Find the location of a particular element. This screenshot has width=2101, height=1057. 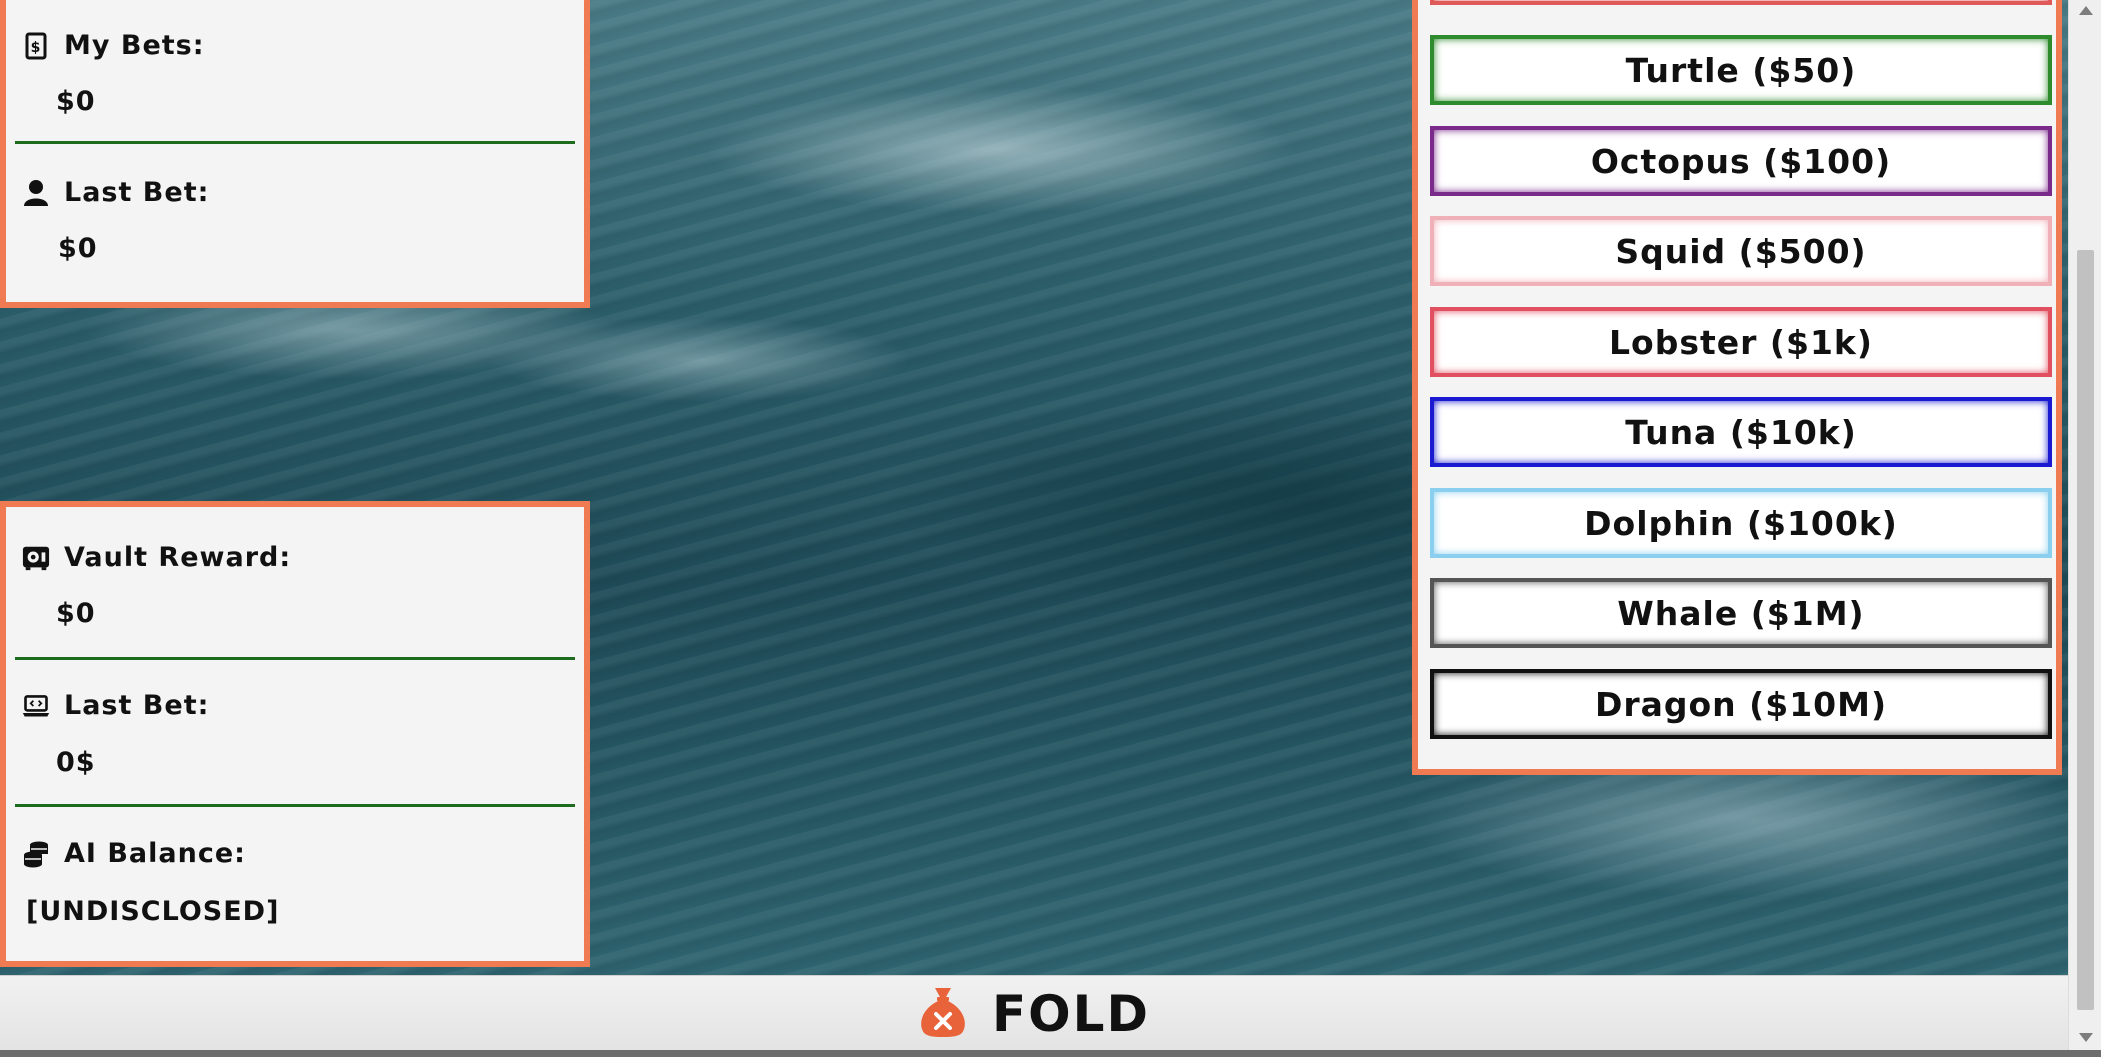

ai-last-bet-label: Last Bet: is located at coordinates (137, 705).